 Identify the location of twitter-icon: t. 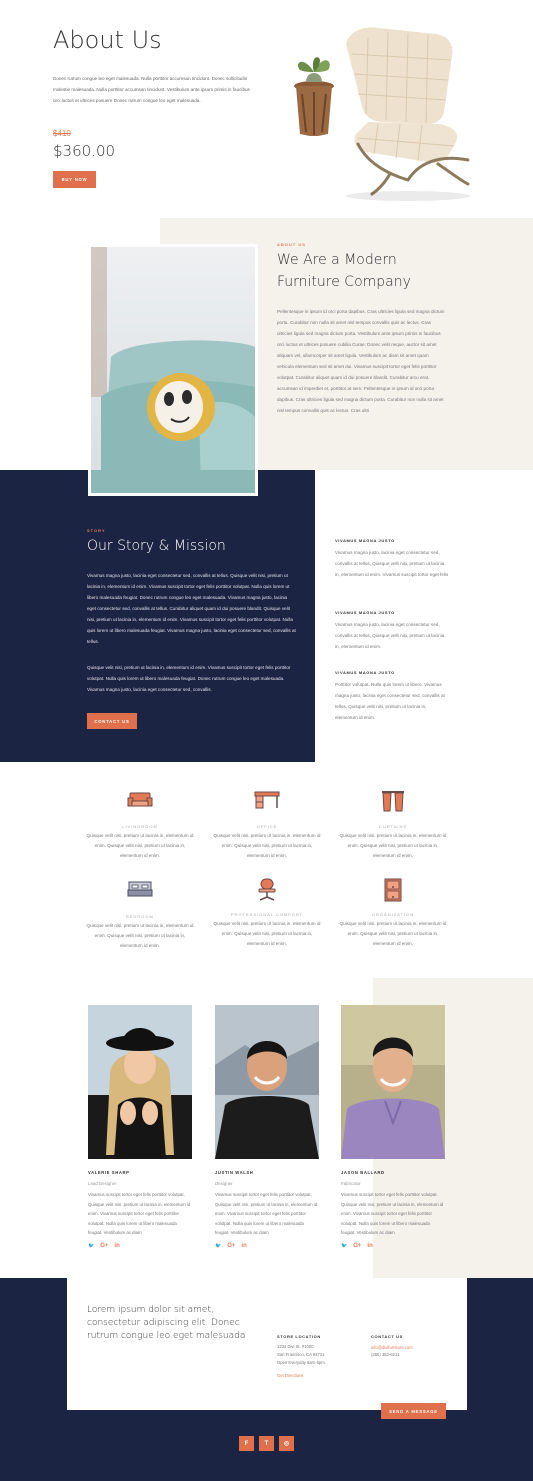
(266, 1443).